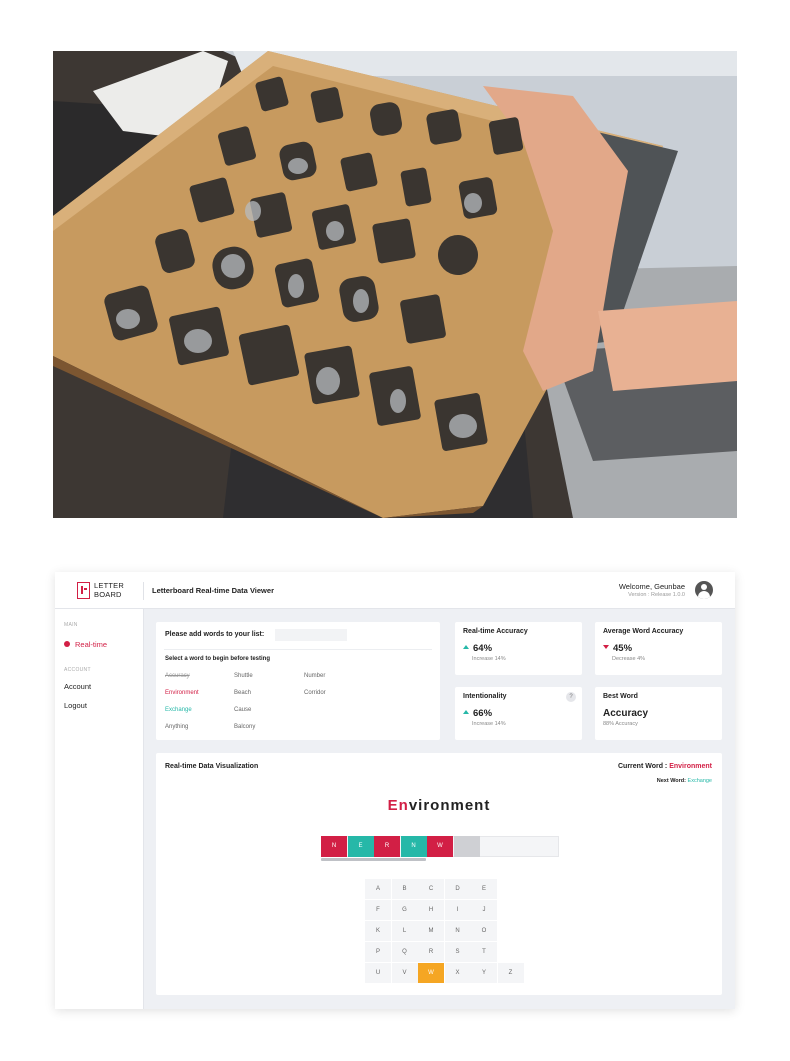  Describe the element at coordinates (108, 594) in the screenshot. I see `logo-line-2: BOARD` at that location.